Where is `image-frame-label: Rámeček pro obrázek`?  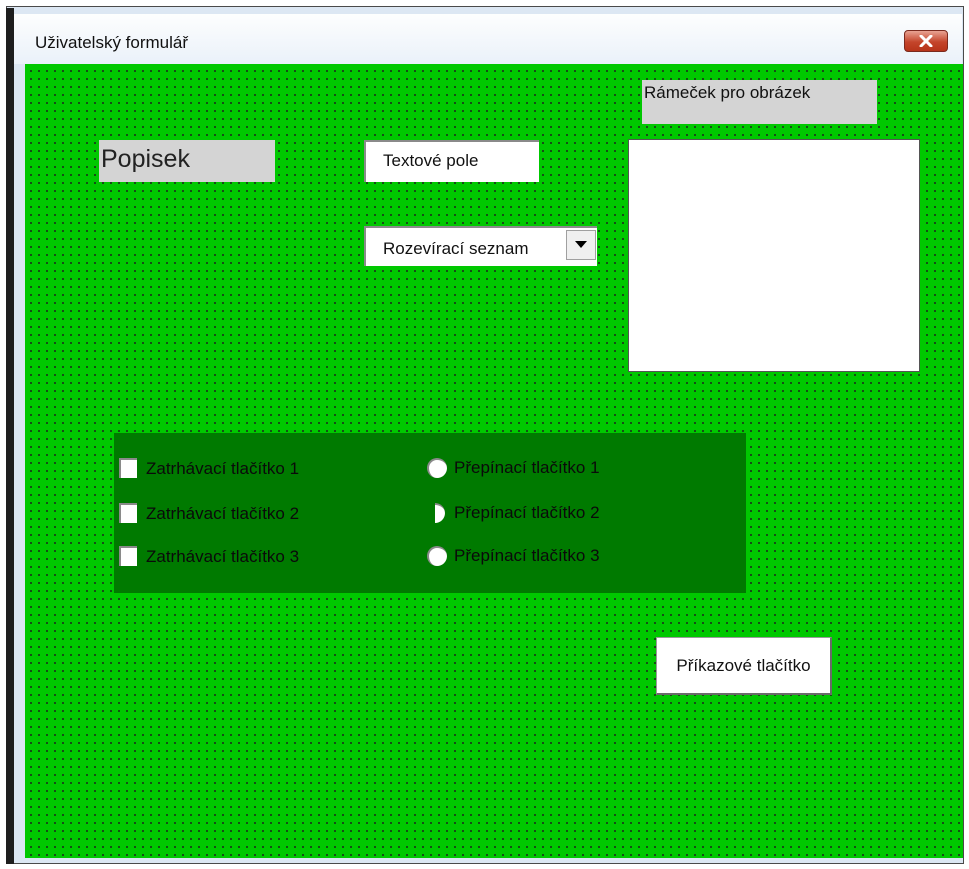 image-frame-label: Rámeček pro obrázek is located at coordinates (759, 102).